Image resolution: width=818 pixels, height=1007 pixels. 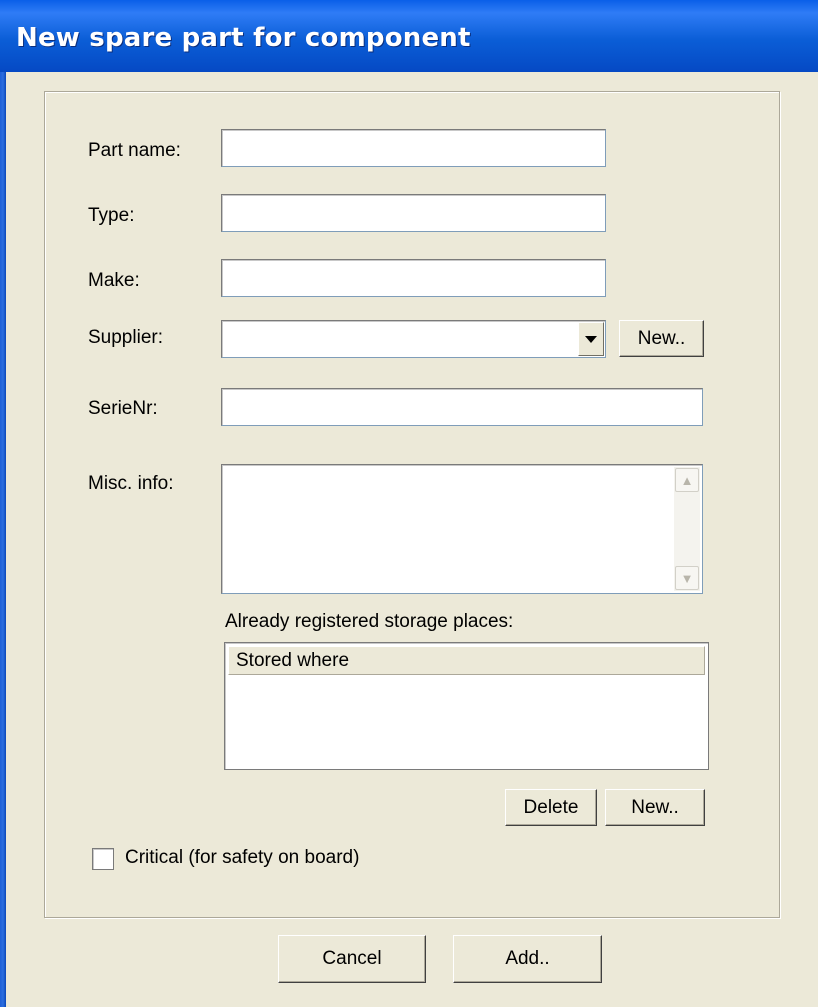 I want to click on scroll-up-icon: ▲, so click(x=687, y=480).